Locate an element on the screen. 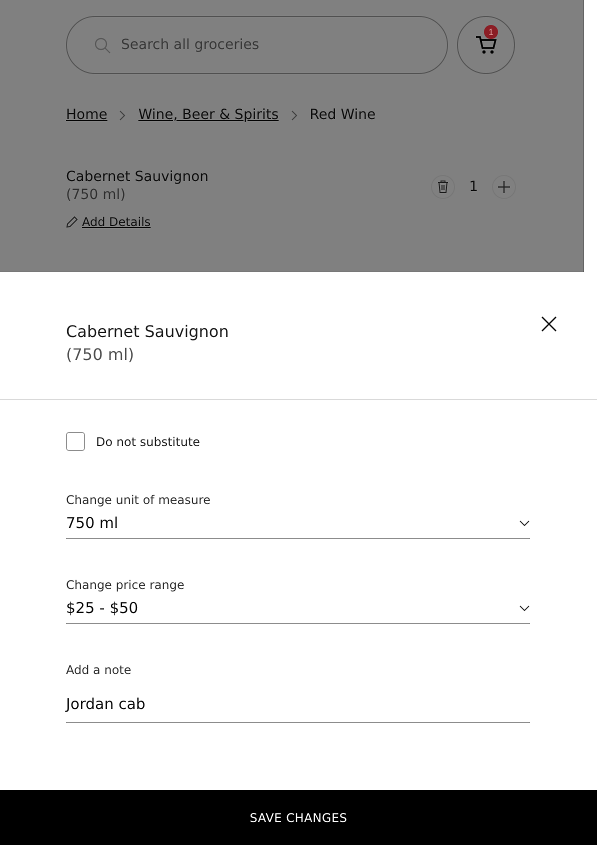  sheet-title: Cabernet Sauvignon is located at coordinates (147, 331).